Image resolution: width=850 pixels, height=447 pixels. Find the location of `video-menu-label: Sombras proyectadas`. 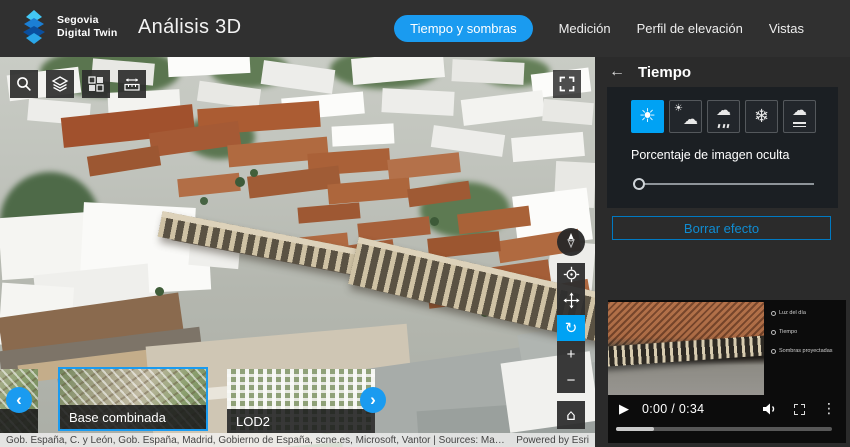

video-menu-label: Sombras proyectadas is located at coordinates (806, 351).